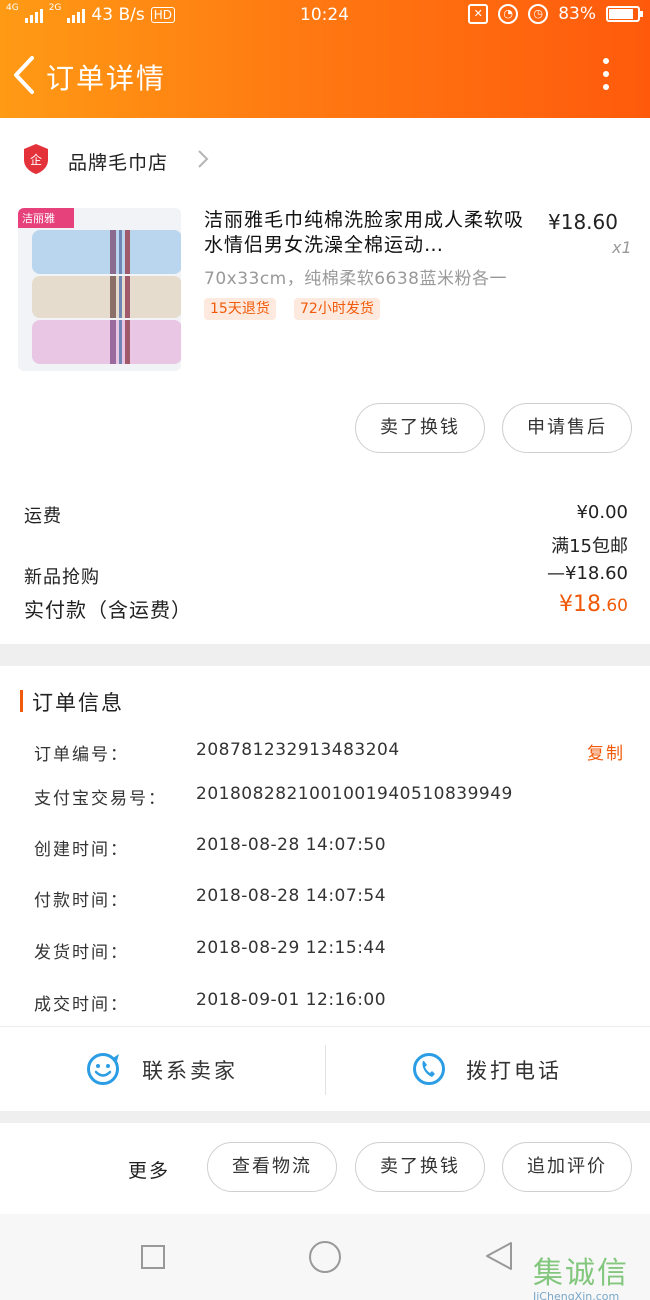  Describe the element at coordinates (81, 1005) in the screenshot. I see `deal-time-label: 成交时间：` at that location.